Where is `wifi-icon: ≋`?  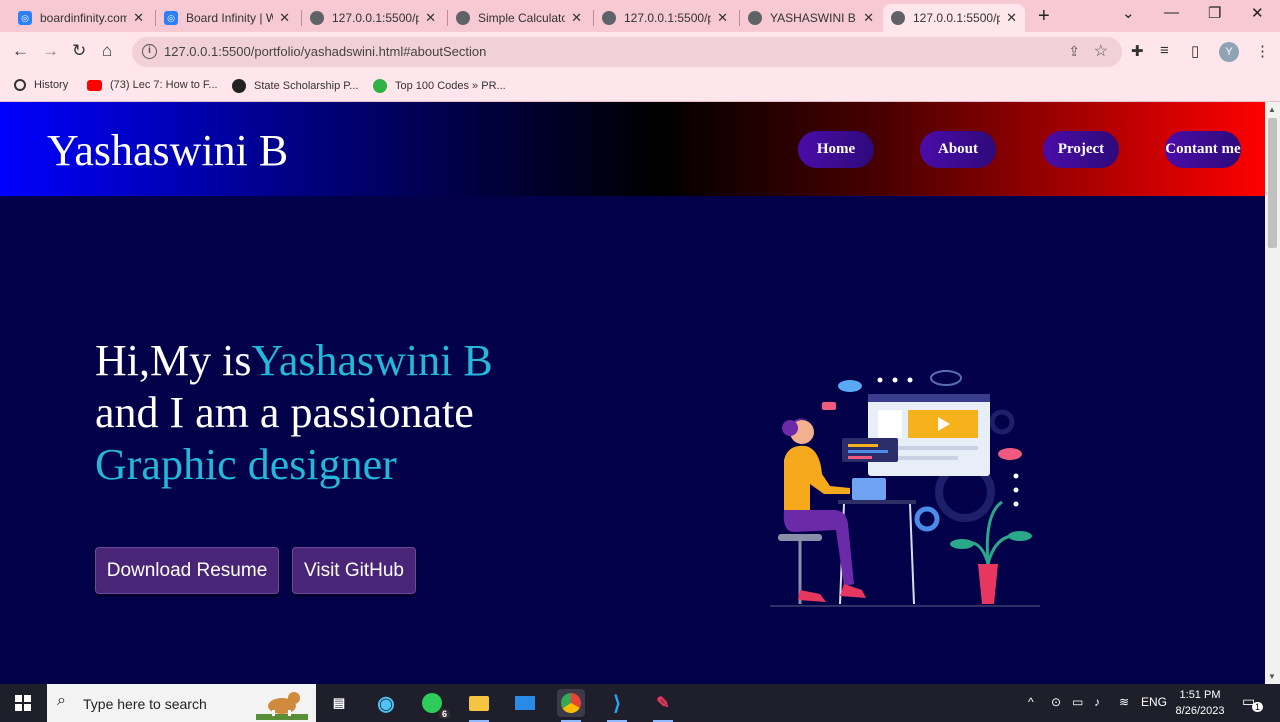 wifi-icon: ≋ is located at coordinates (1124, 702).